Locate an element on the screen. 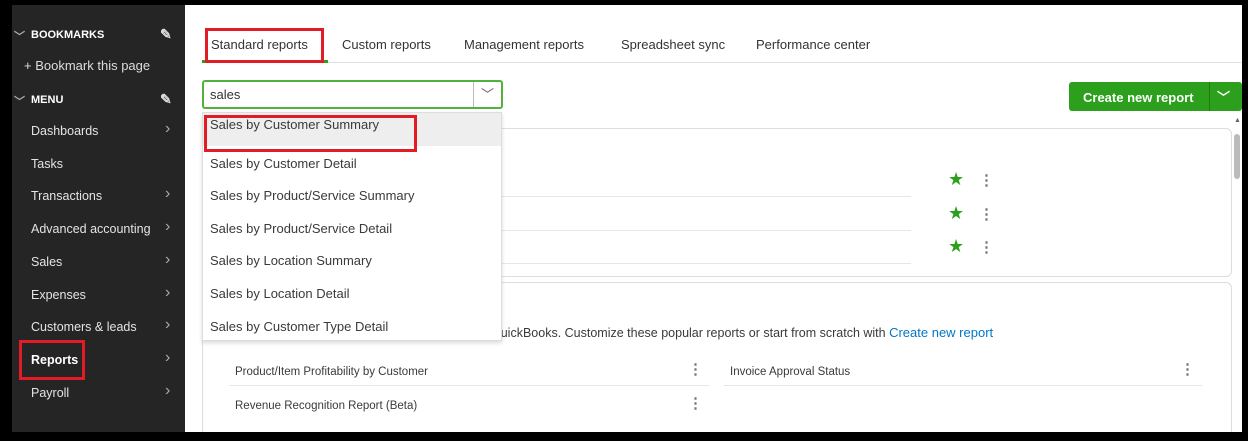 This screenshot has height=441, width=1248. report-row: Revenue Recognition Report (Beta) ⋮ is located at coordinates (469, 403).